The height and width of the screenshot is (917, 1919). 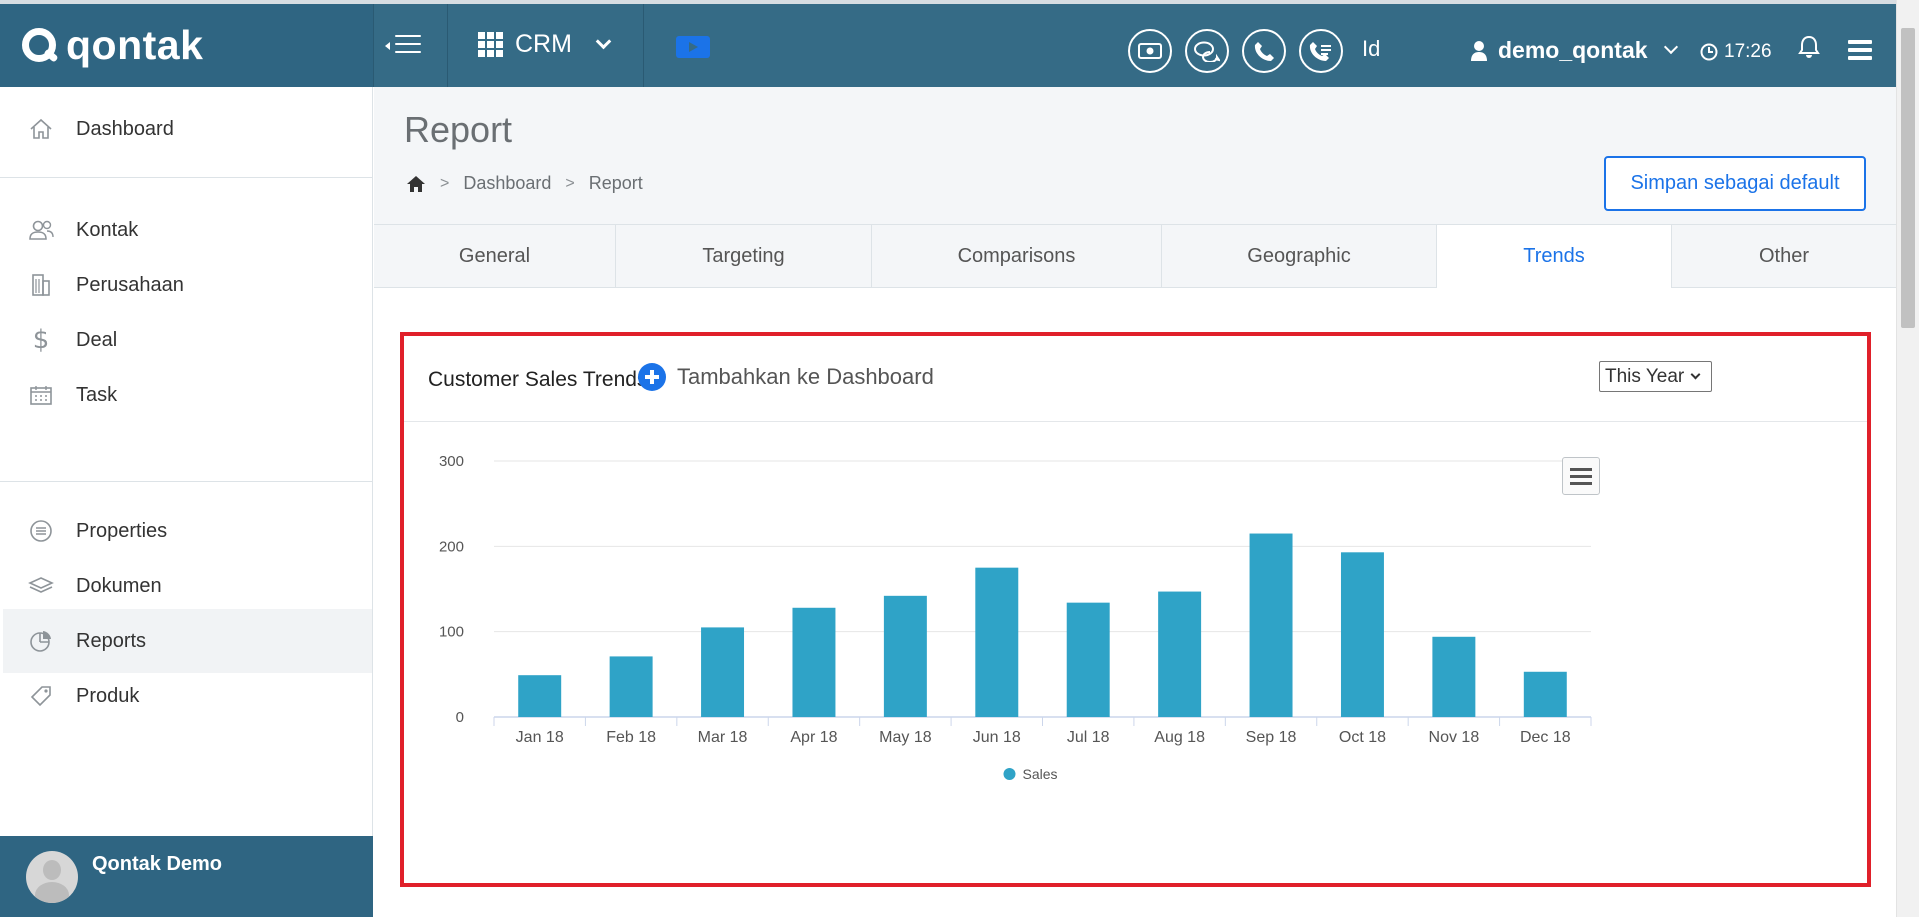 What do you see at coordinates (1271, 737) in the screenshot?
I see `x-tick-label: Sep 18` at bounding box center [1271, 737].